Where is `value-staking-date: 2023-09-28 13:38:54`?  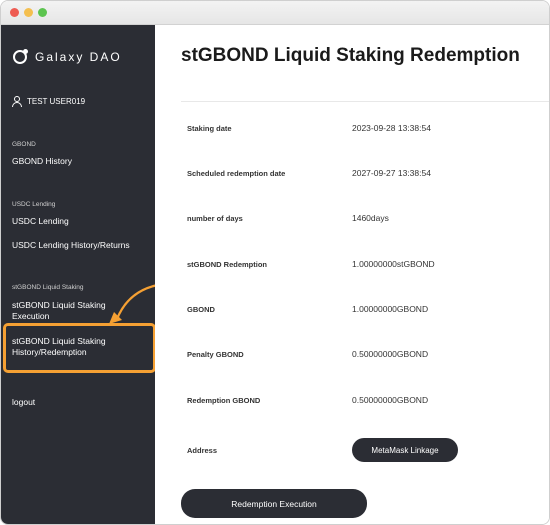 value-staking-date: 2023-09-28 13:38:54 is located at coordinates (391, 128).